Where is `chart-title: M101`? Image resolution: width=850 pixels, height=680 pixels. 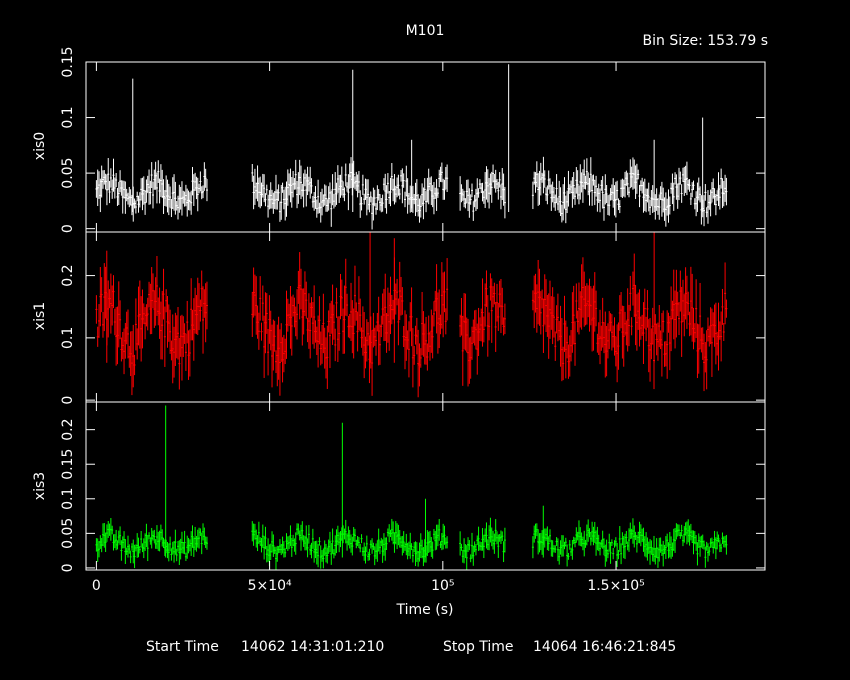
chart-title: M101 is located at coordinates (425, 31).